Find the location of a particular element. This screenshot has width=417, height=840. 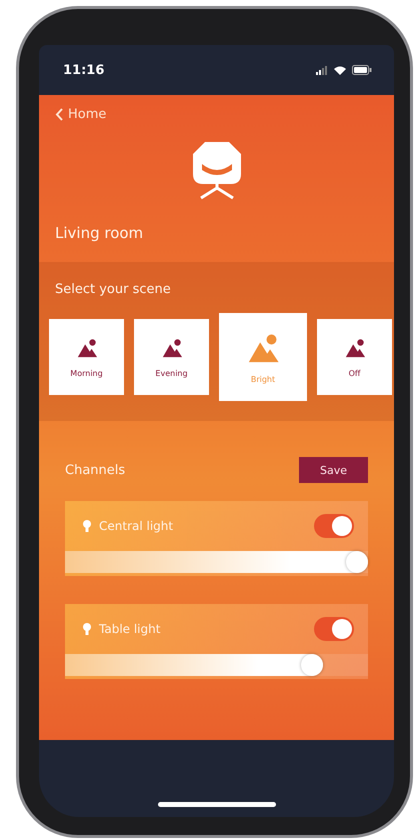

scene-tile: Off is located at coordinates (354, 357).